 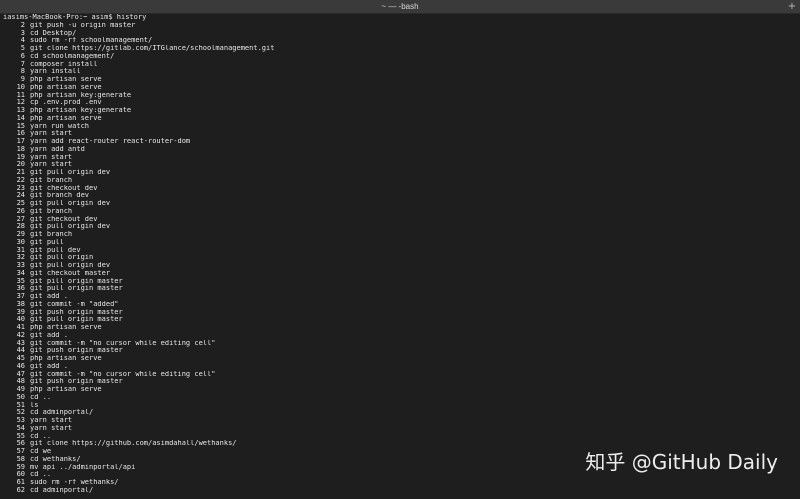 I want to click on history-entry: 29 git branch, so click(x=398, y=235).